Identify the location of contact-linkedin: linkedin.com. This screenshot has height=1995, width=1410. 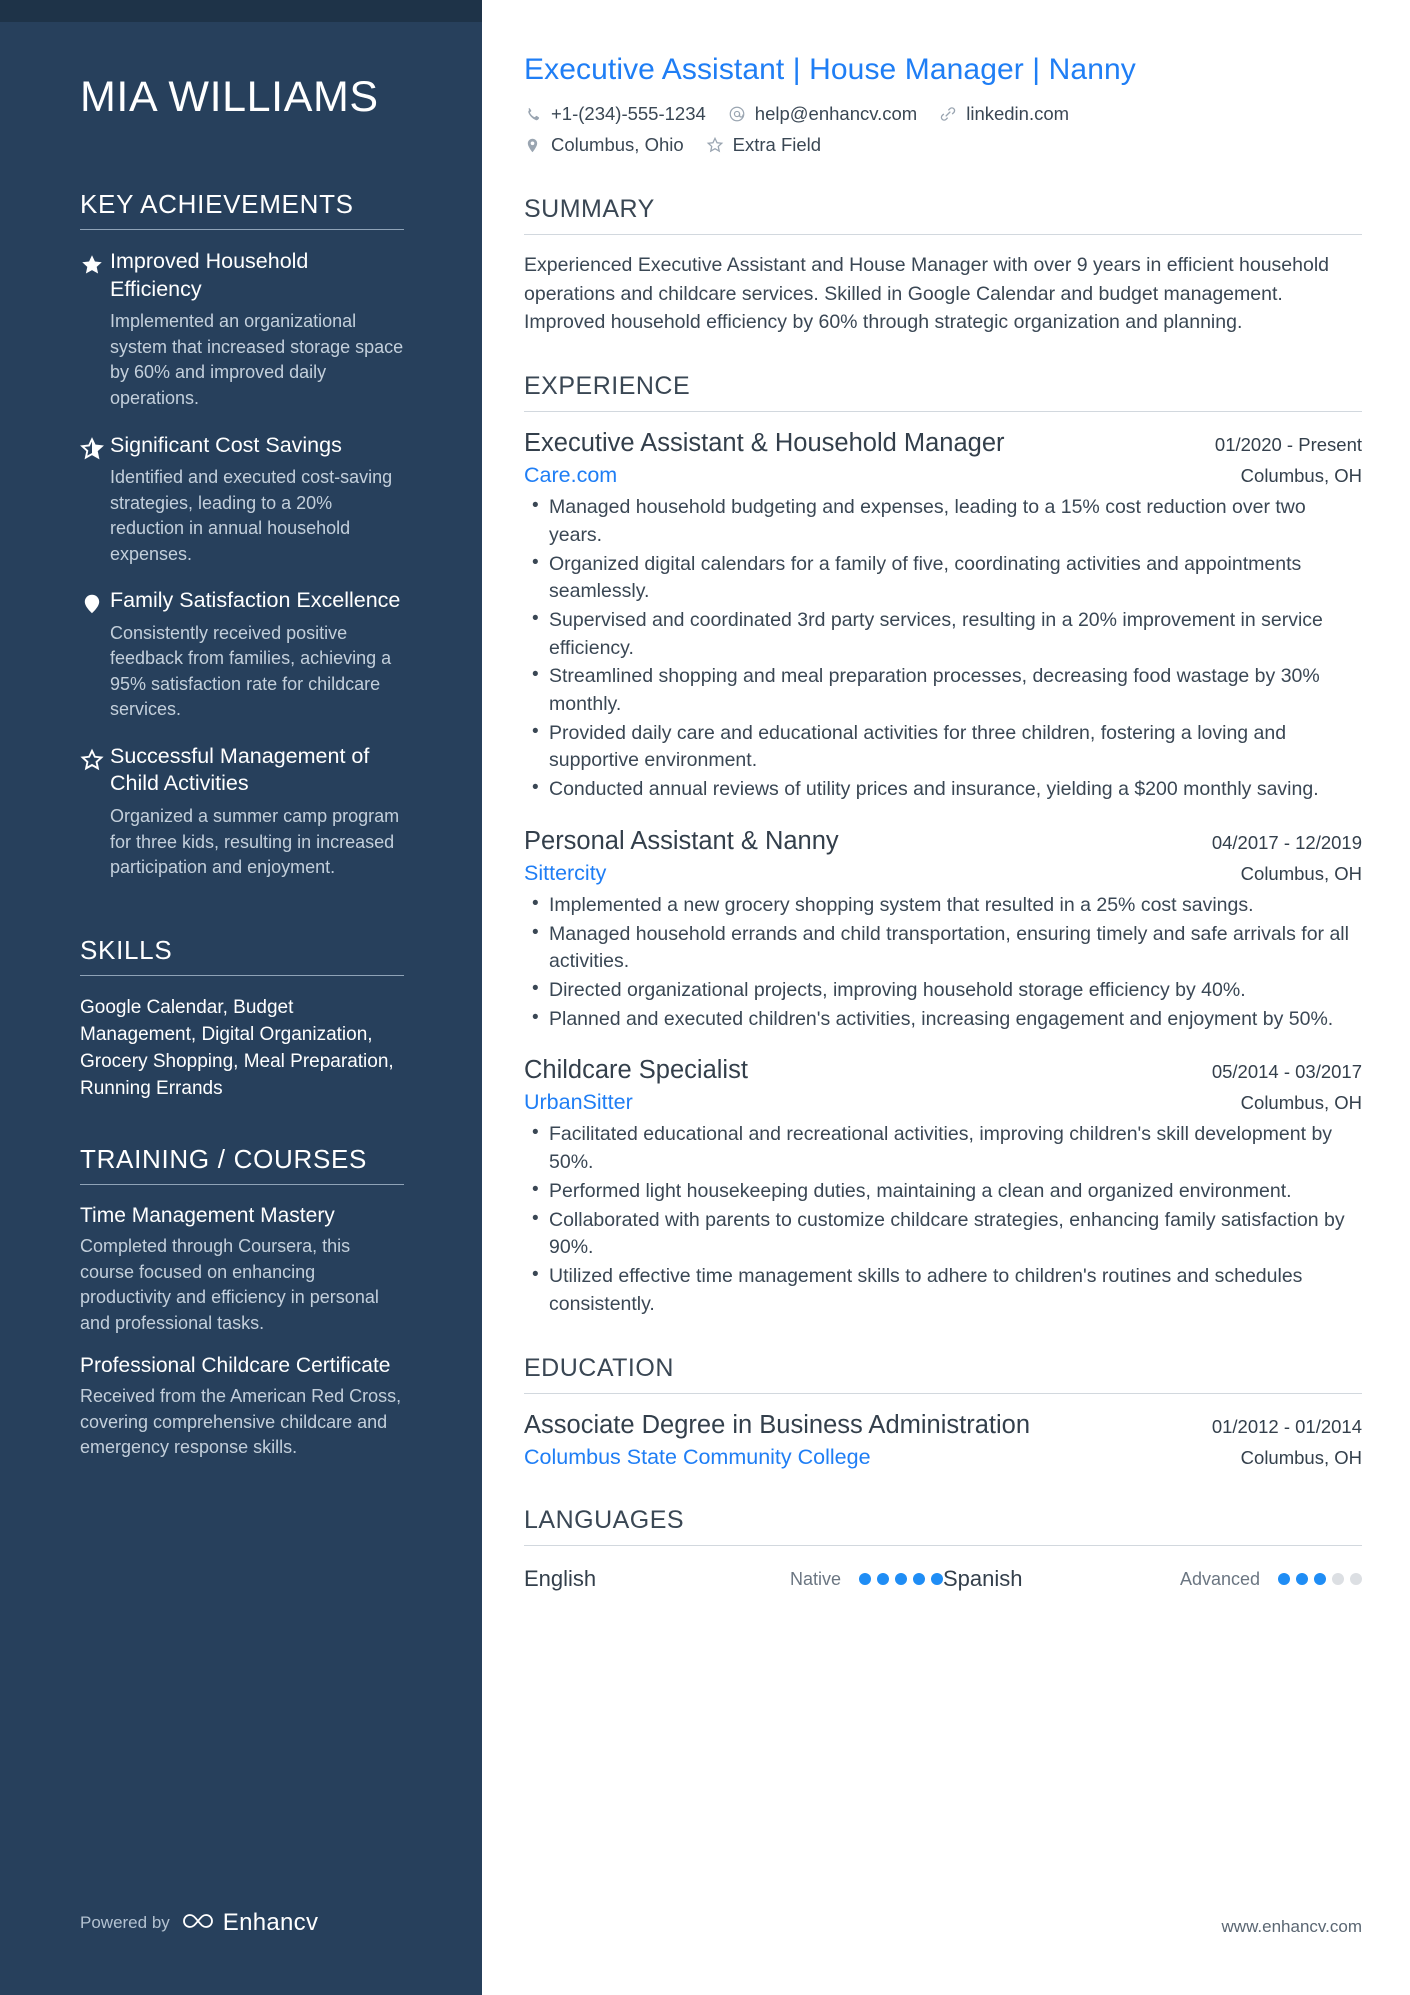
(1004, 114).